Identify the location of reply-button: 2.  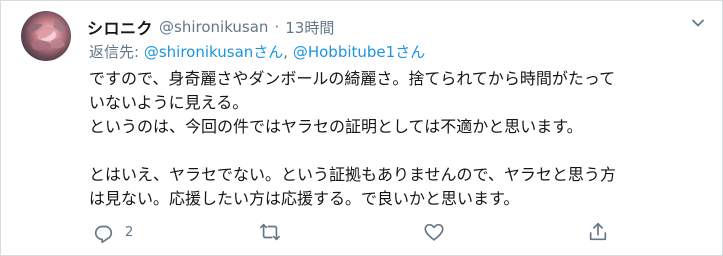
(113, 232).